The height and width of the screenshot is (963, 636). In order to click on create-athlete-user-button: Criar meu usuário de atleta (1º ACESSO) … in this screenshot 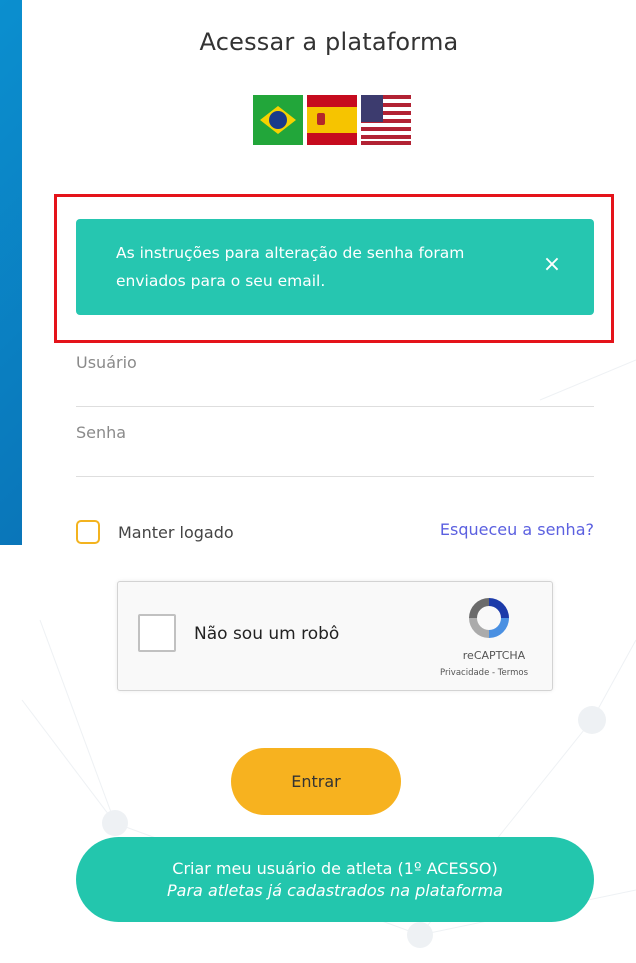, I will do `click(335, 879)`.